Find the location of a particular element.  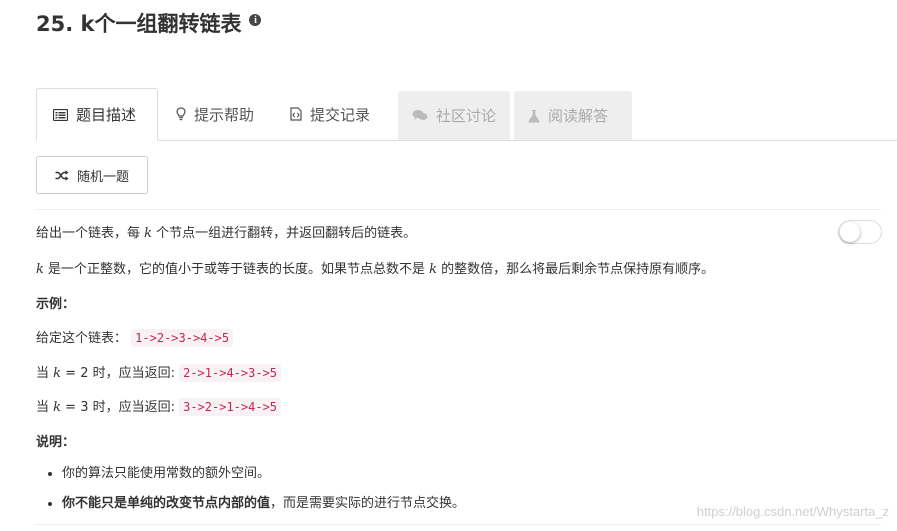

example-given: 给定这个链表： 1->2->3->4->5 is located at coordinates (135, 337).